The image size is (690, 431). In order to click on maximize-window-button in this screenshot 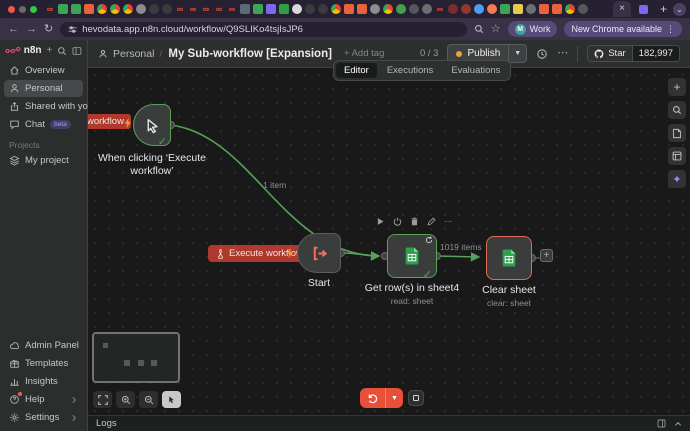, I will do `click(33, 9)`.